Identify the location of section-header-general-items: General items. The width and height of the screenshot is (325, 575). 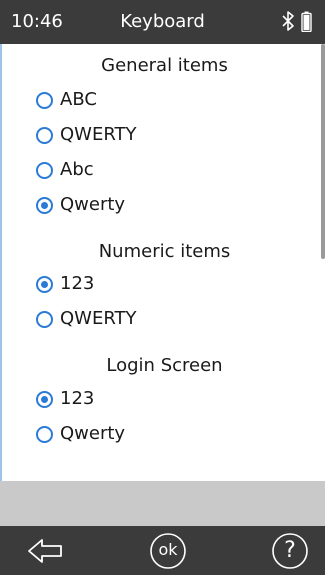
(164, 65).